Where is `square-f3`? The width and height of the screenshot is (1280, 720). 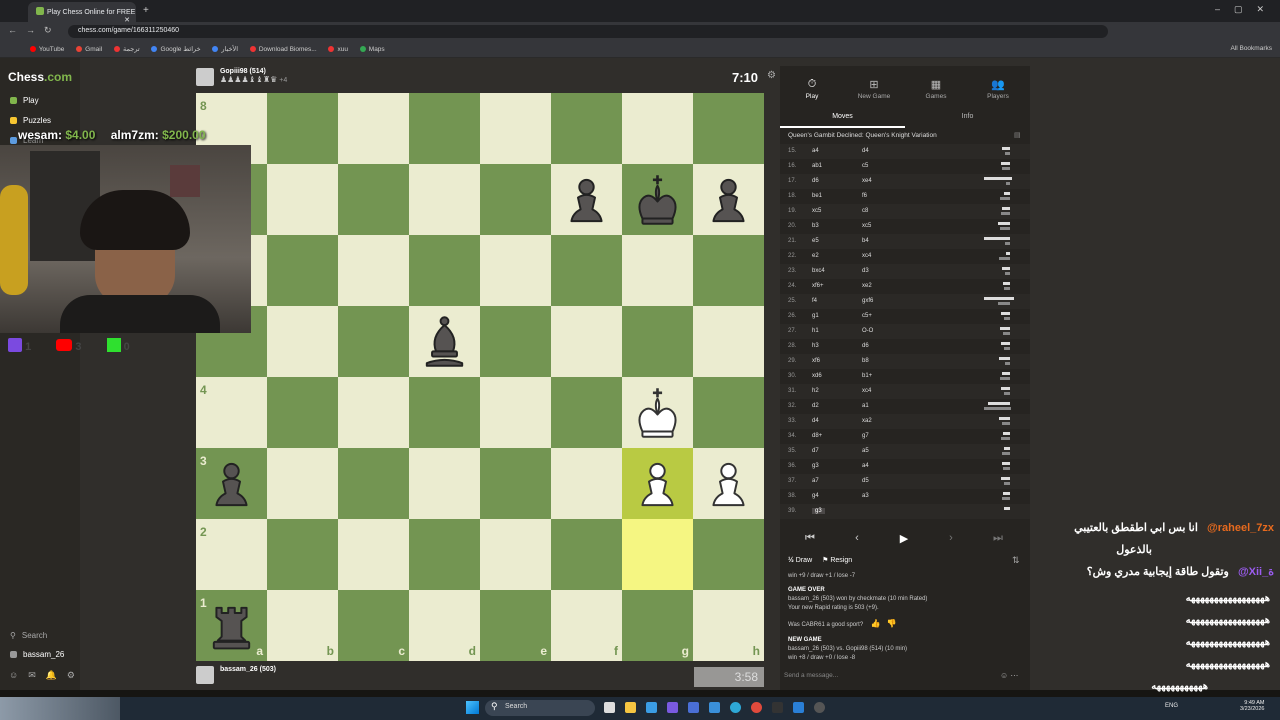
square-f3 is located at coordinates (586, 483).